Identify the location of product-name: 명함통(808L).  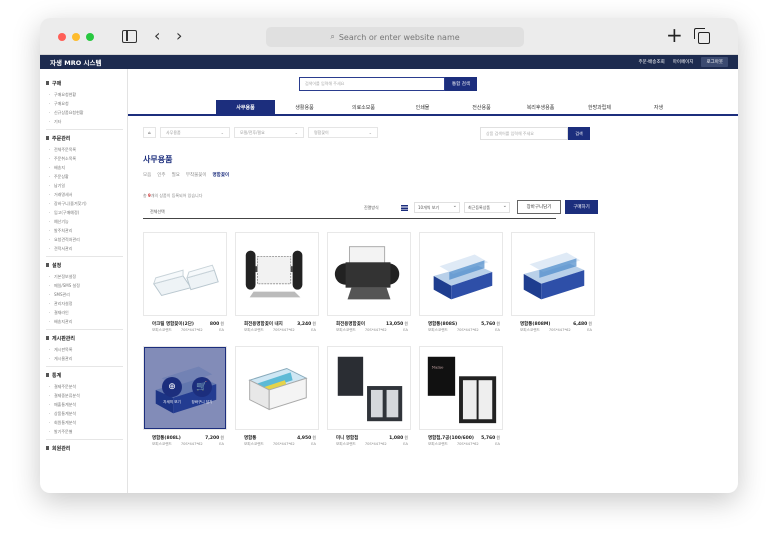
(166, 438).